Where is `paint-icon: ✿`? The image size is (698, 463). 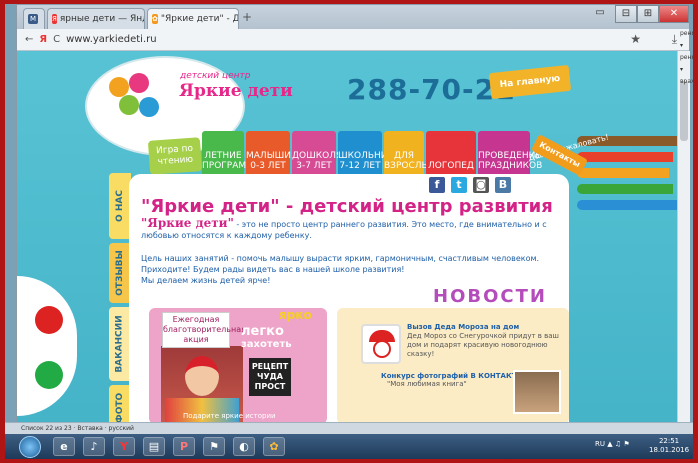
paint-icon: ✿ is located at coordinates (274, 446).